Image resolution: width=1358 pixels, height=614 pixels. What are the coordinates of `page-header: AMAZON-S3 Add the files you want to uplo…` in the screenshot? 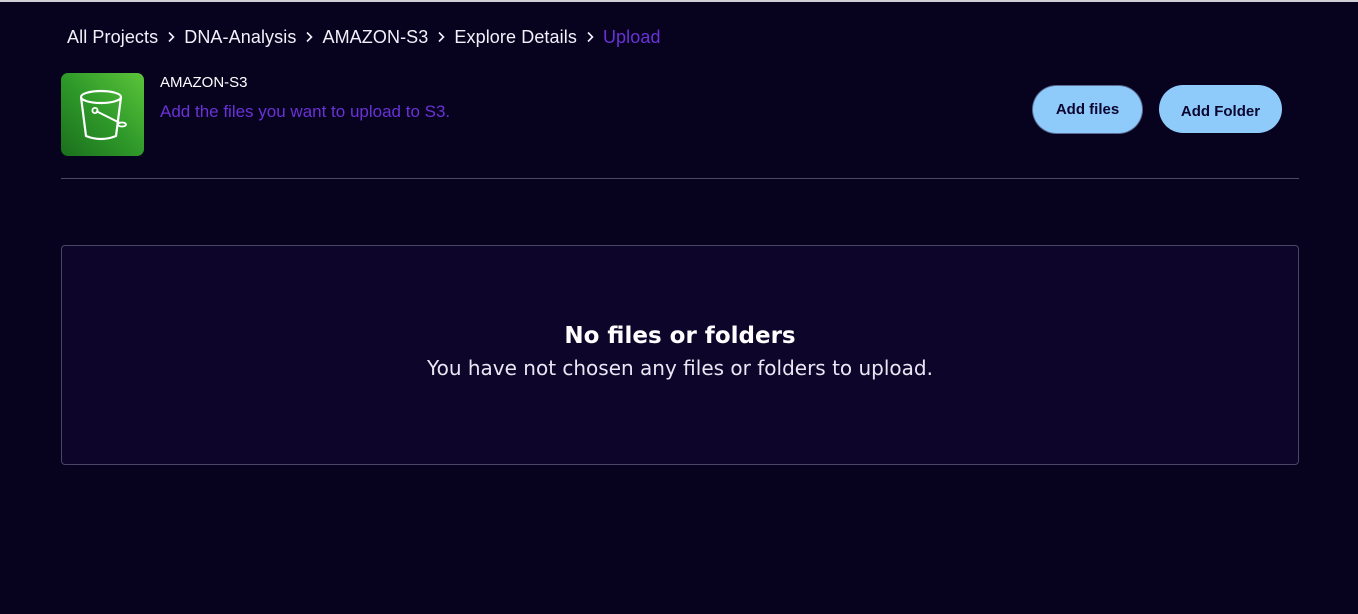 It's located at (680, 115).